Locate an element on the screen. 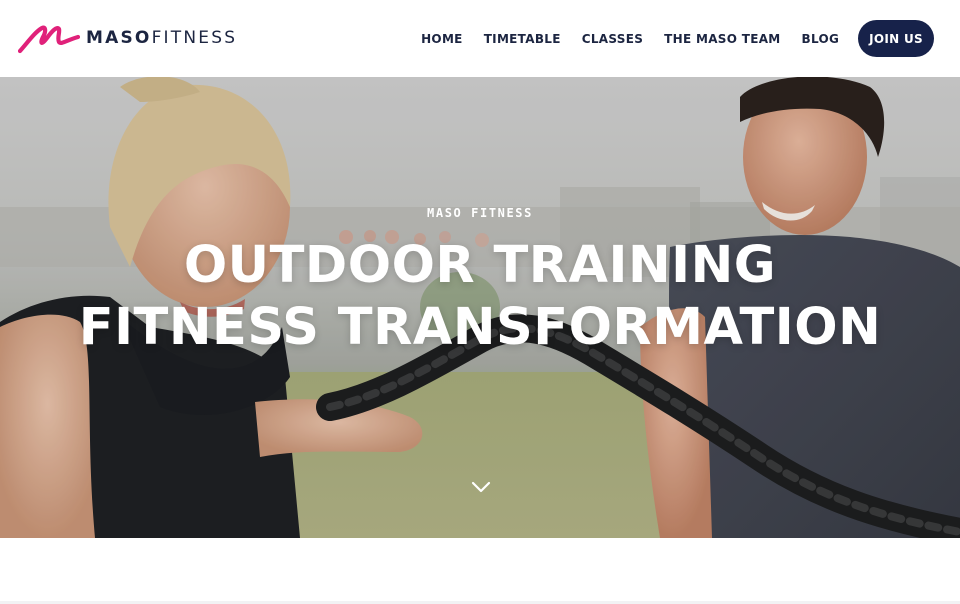 The image size is (960, 604). site-logo: MASOFITNESS is located at coordinates (127, 38).